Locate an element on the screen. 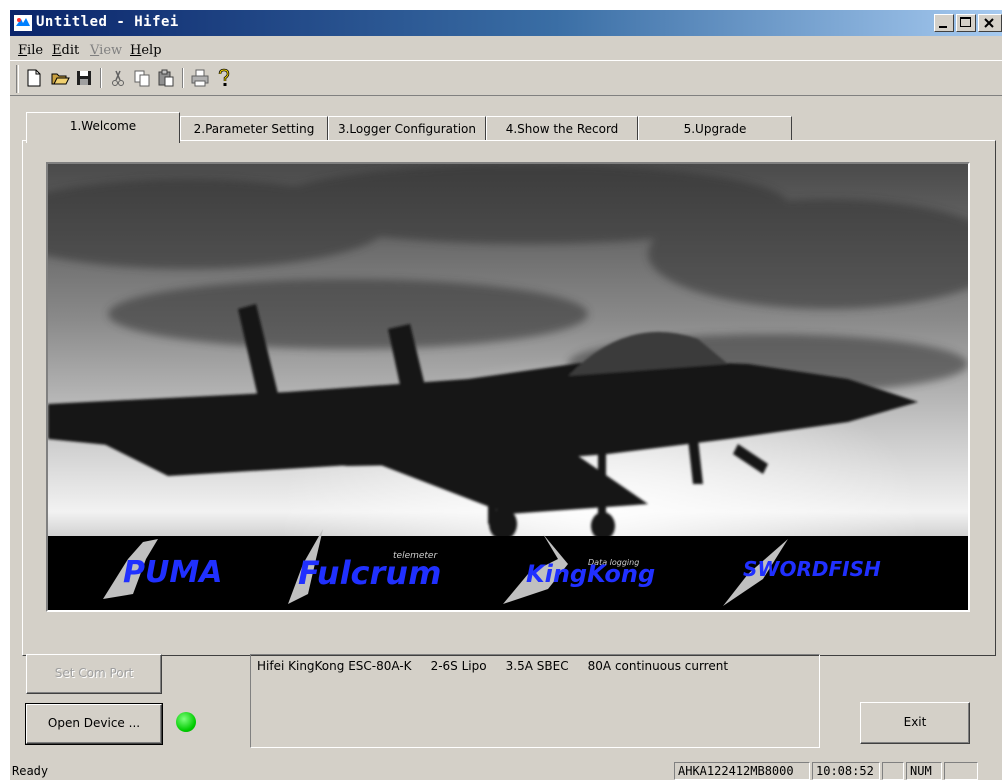 This screenshot has height=780, width=1002. status-time: 10:08:52 is located at coordinates (846, 771).